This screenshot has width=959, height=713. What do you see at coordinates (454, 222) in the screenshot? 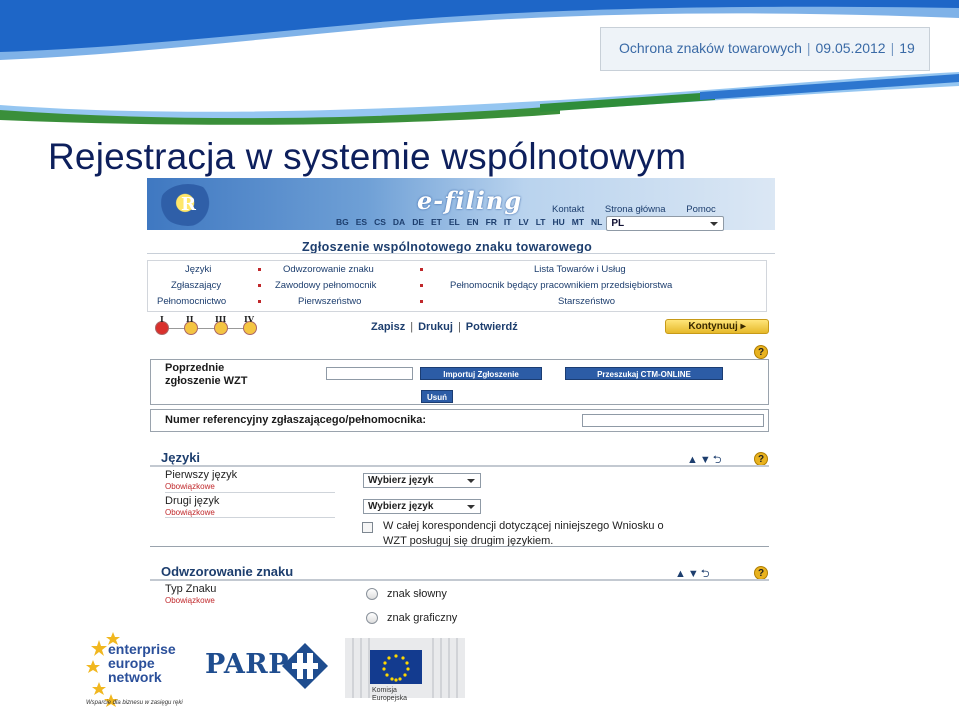
I see `language-el: EL` at bounding box center [454, 222].